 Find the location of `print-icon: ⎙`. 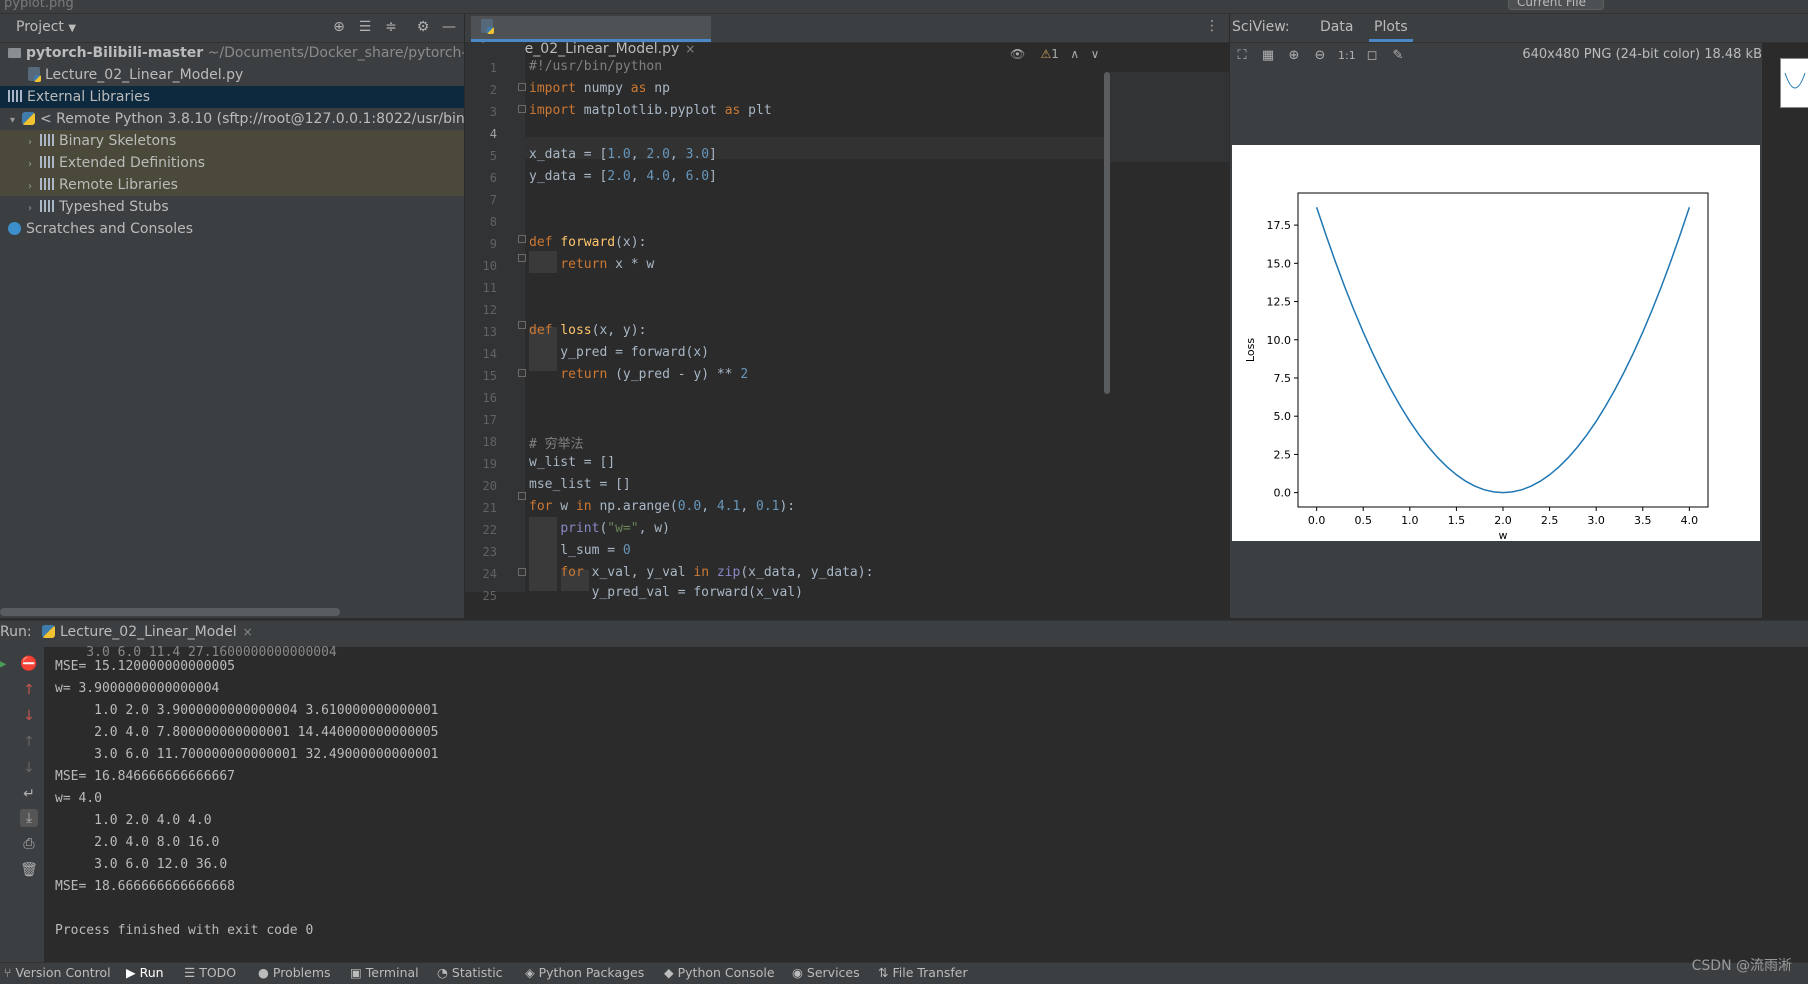

print-icon: ⎙ is located at coordinates (29, 844).